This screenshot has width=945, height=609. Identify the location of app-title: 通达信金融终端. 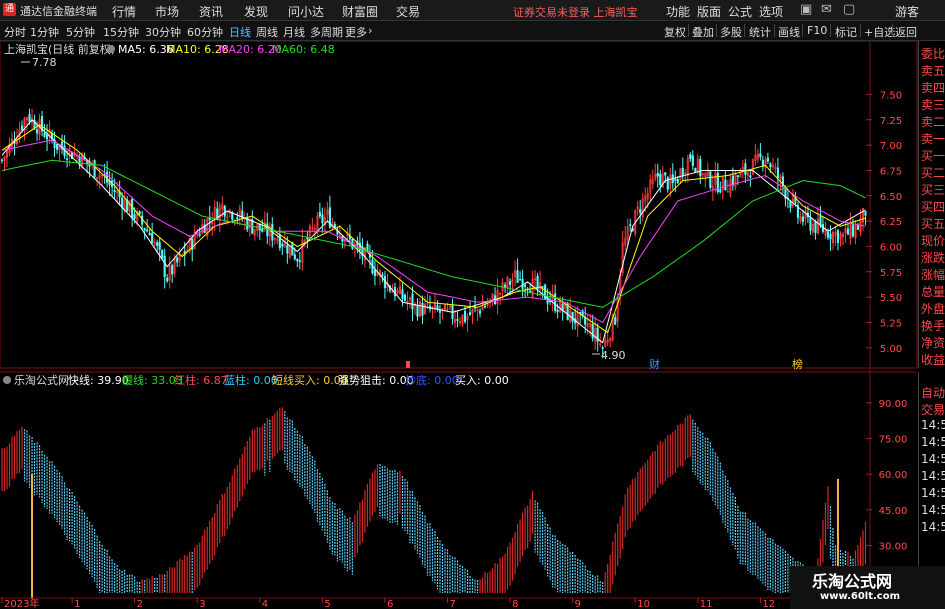
(58, 11).